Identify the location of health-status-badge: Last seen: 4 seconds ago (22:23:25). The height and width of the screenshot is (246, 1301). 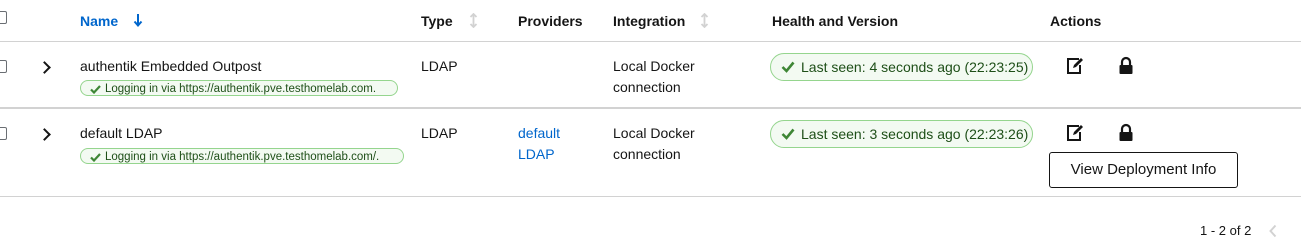
(901, 67).